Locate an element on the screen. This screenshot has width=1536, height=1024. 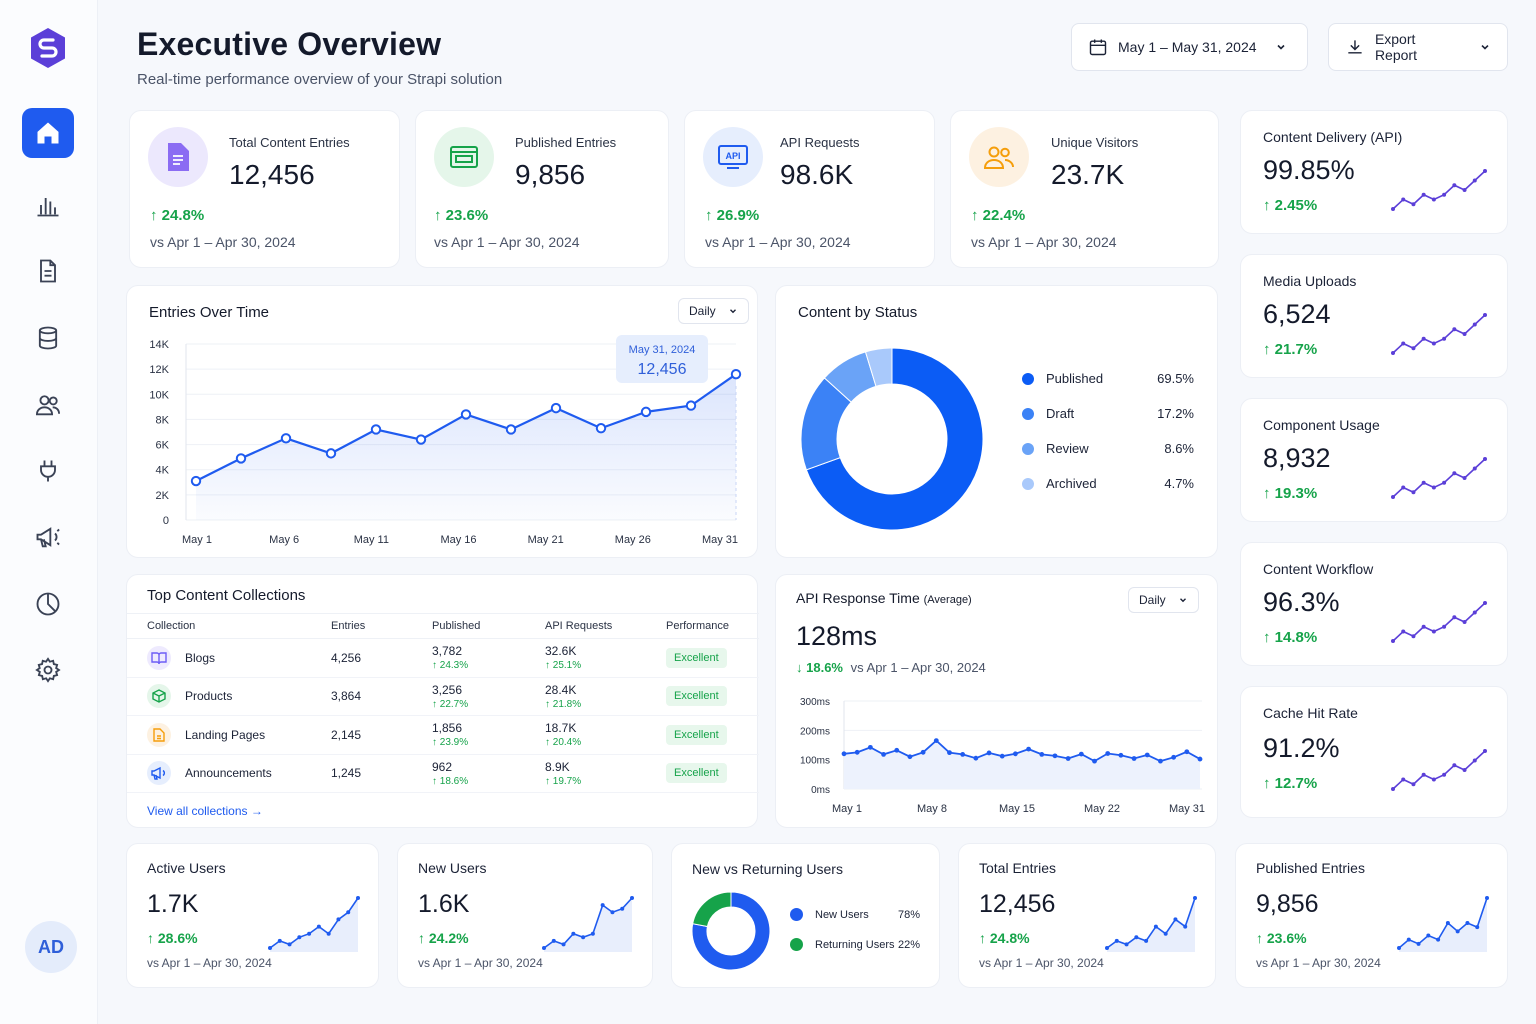
metric-card-content-workflow: Content Workflow 96.3% ↑ 14.8% is located at coordinates (1374, 604).